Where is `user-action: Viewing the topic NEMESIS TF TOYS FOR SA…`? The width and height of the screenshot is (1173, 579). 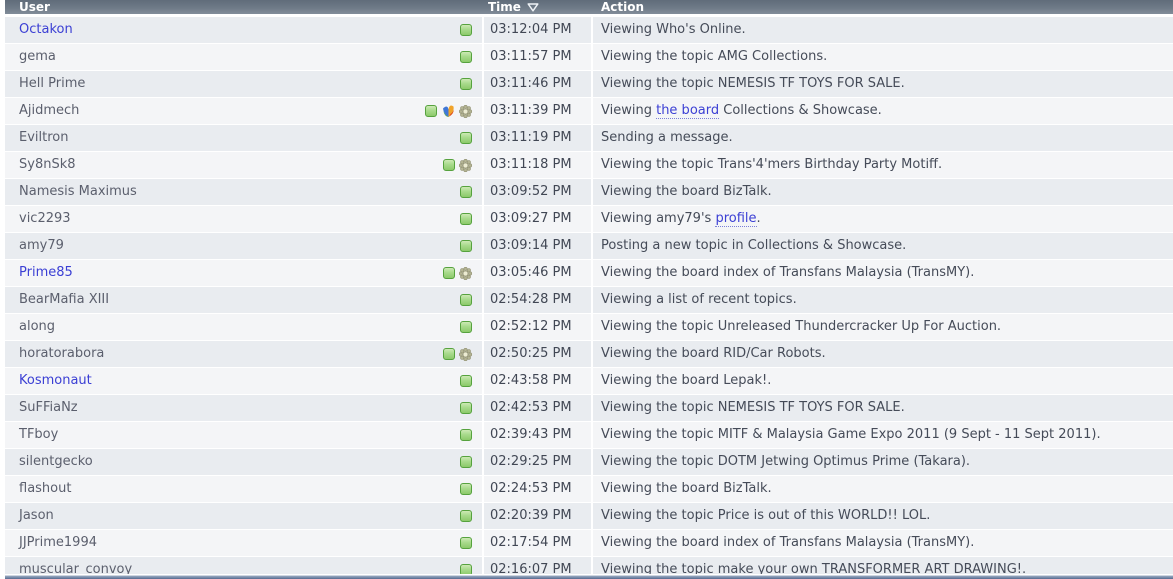 user-action: Viewing the topic NEMESIS TF TOYS FOR SA… is located at coordinates (882, 84).